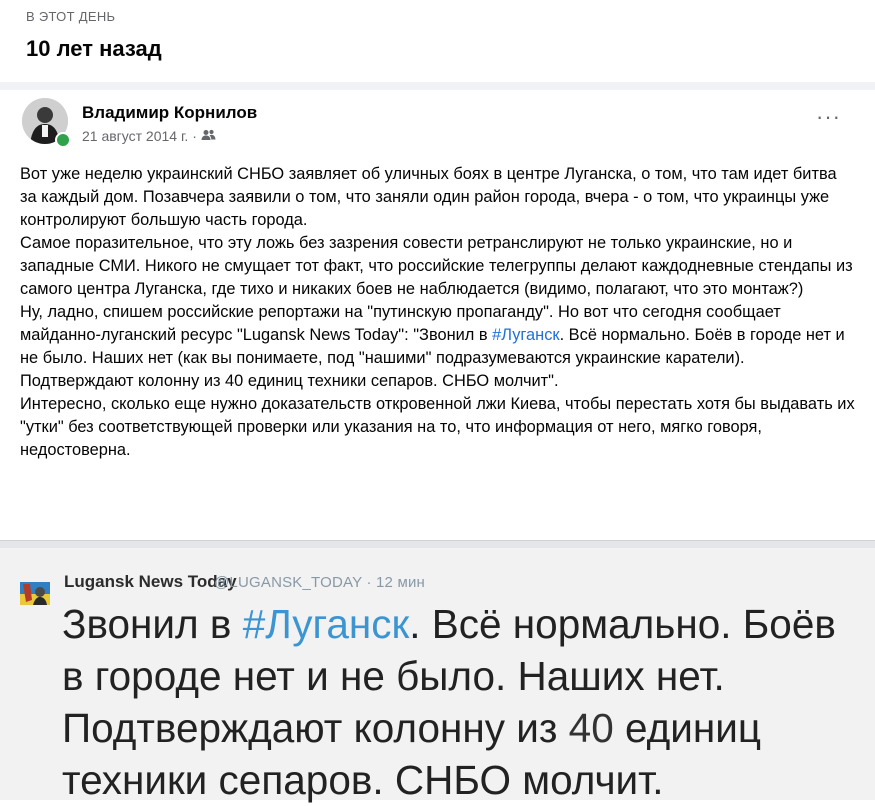  I want to click on friends-icon, so click(208, 136).